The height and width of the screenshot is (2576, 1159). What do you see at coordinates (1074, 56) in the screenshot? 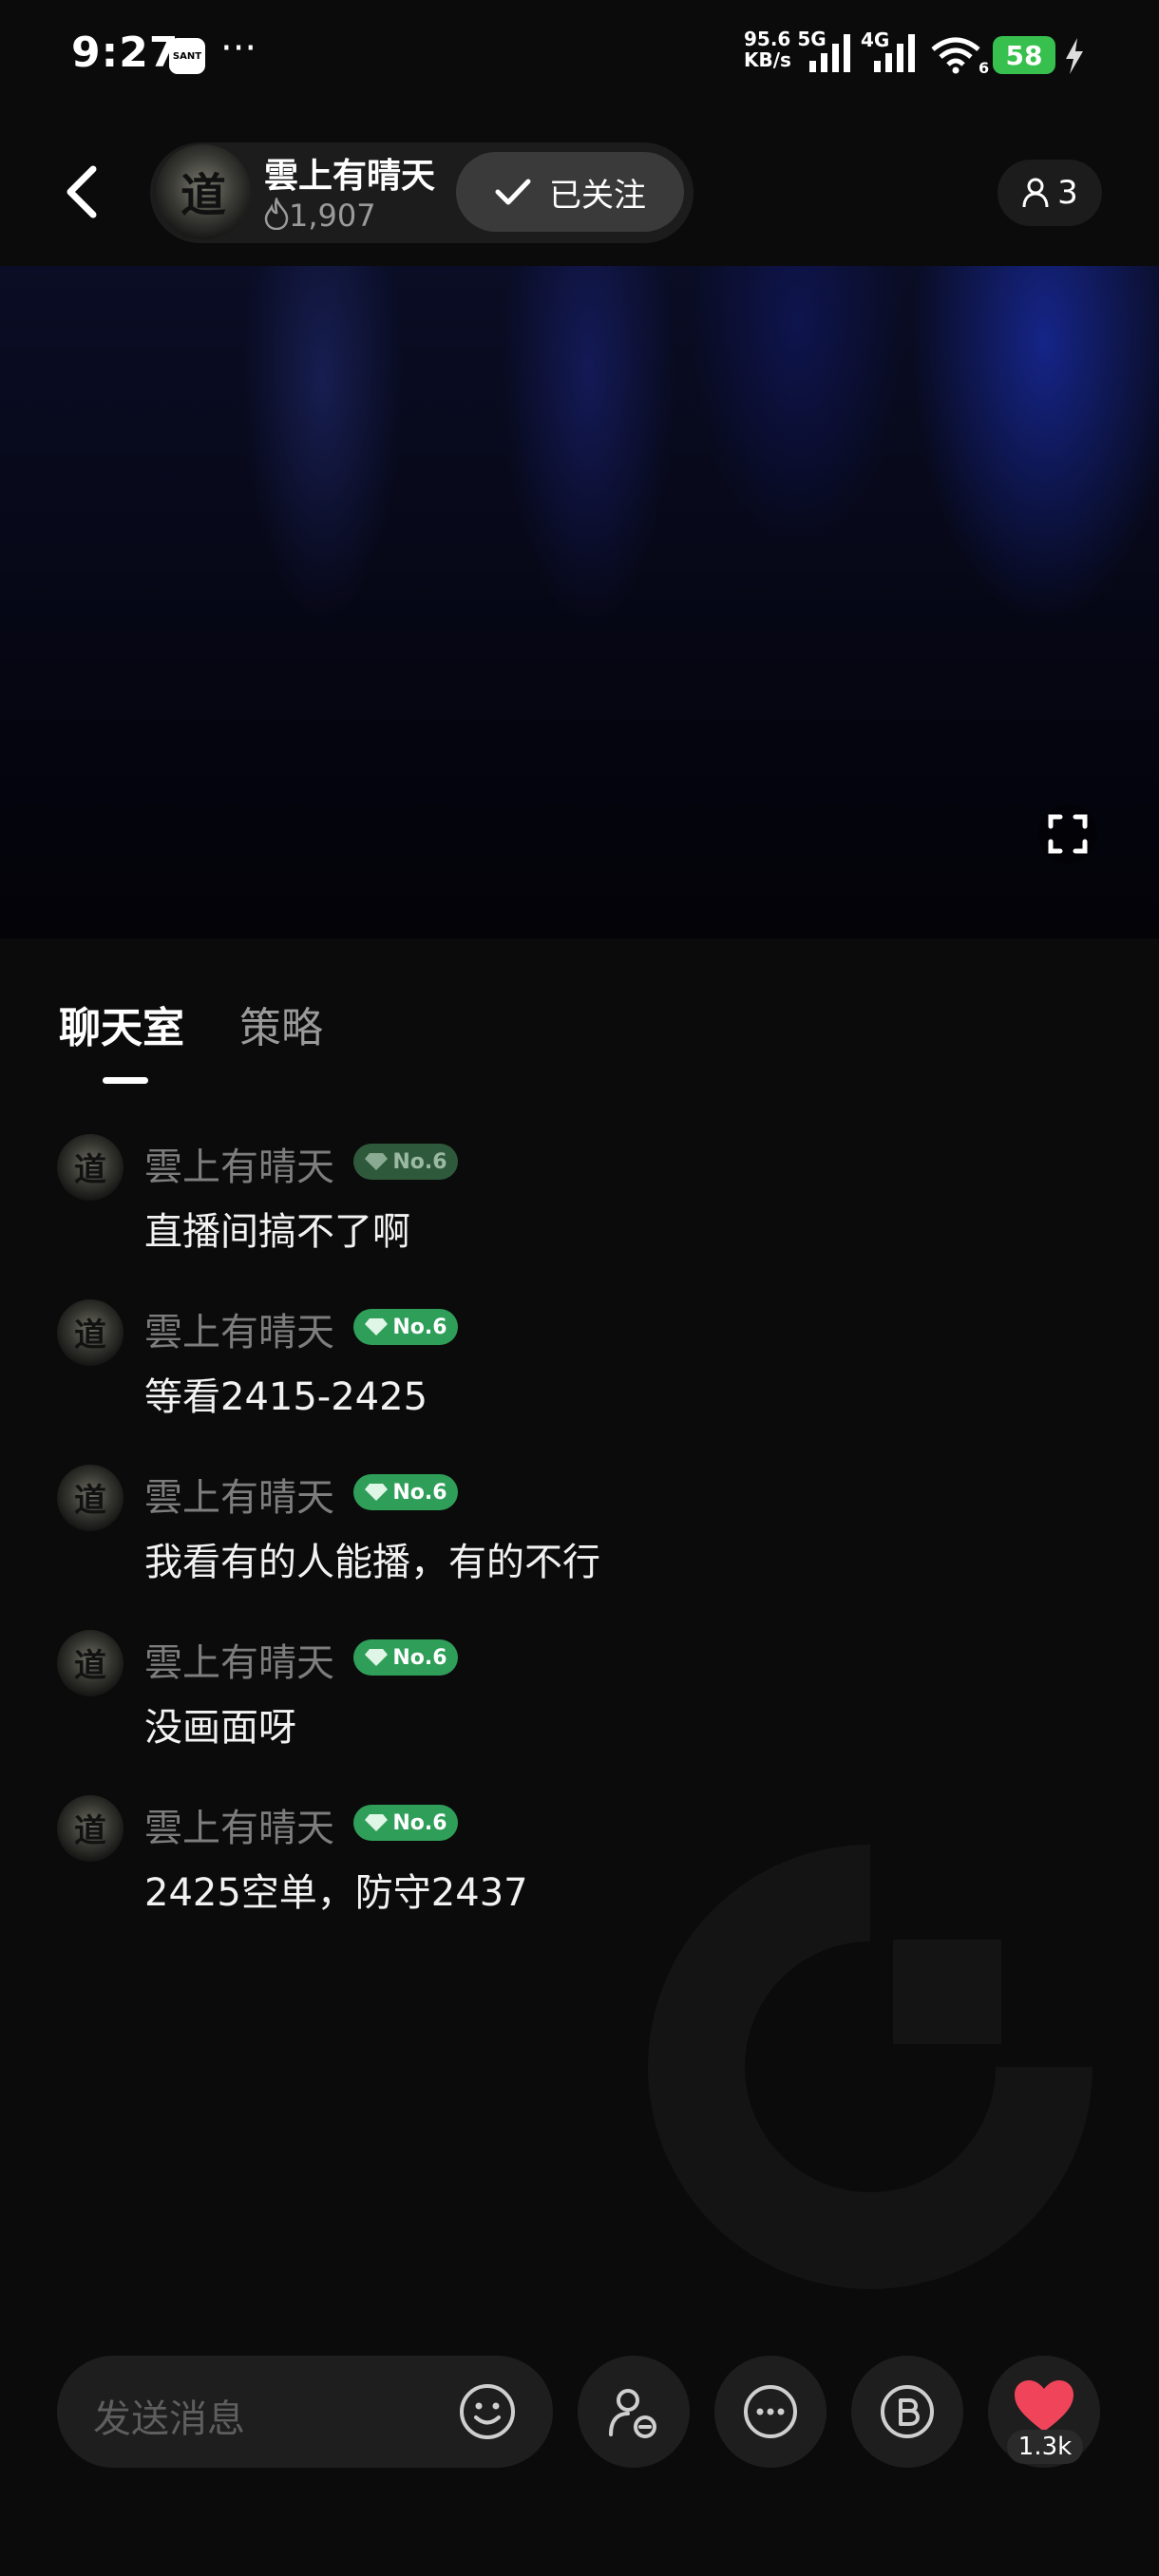
I see `charging-icon` at bounding box center [1074, 56].